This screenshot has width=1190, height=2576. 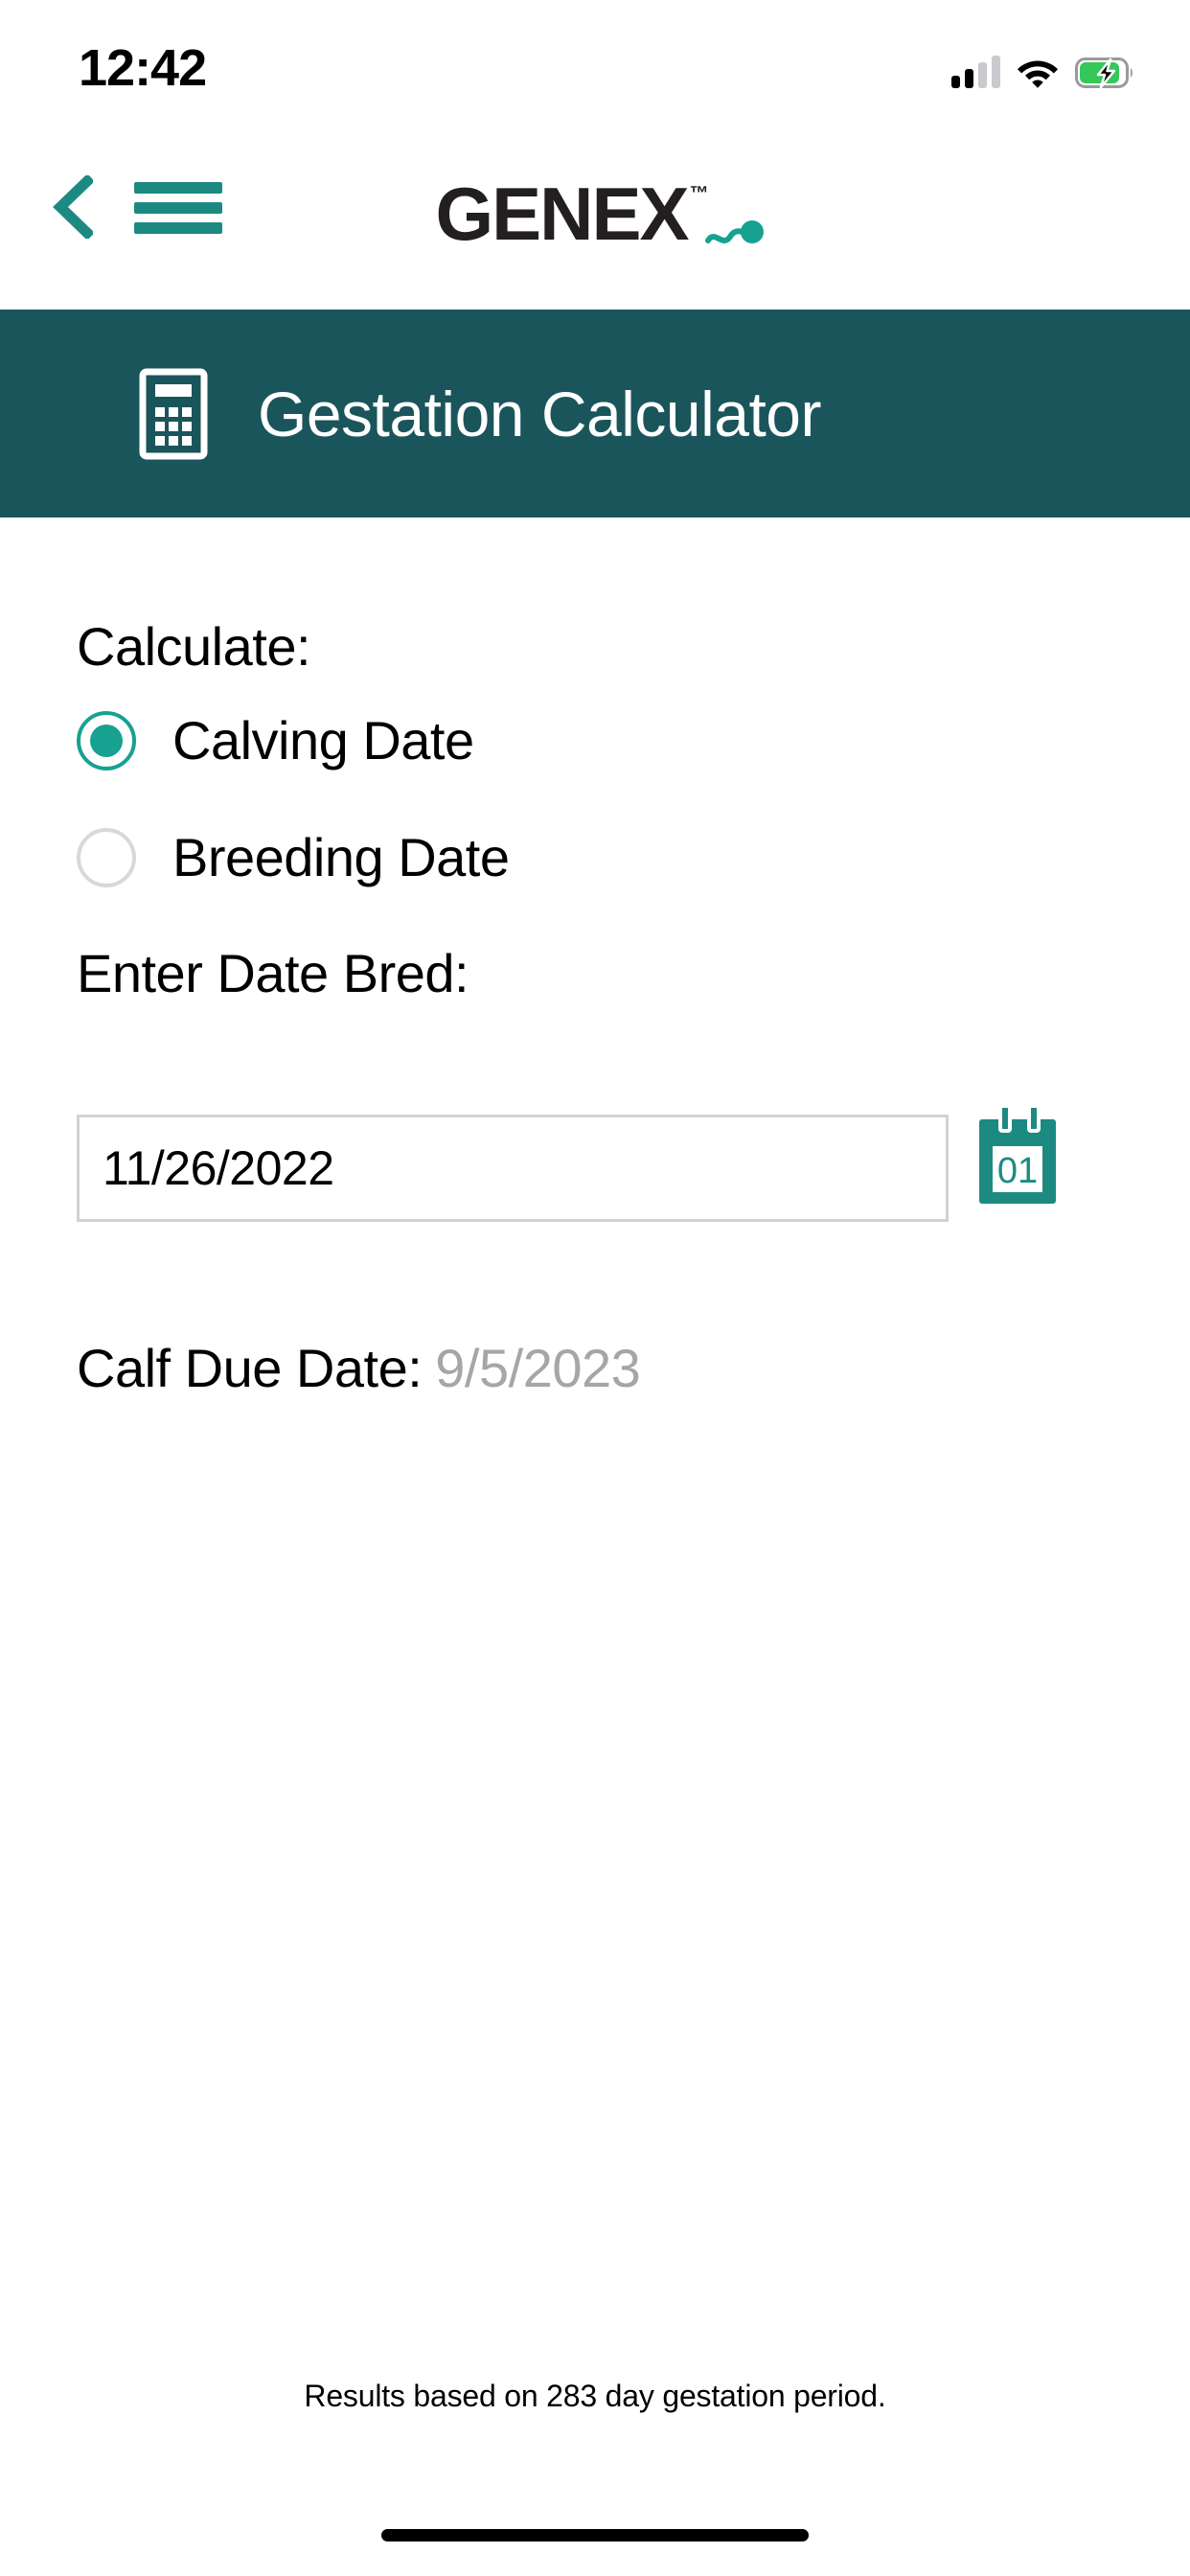 I want to click on radio-option-breeding-date: Breeding Date, so click(x=294, y=857).